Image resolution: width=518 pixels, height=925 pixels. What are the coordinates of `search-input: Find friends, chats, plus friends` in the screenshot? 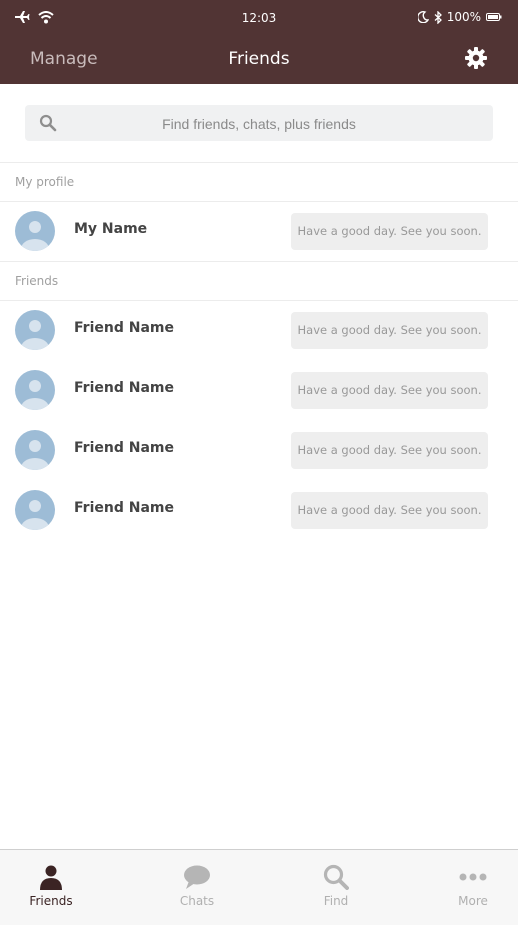 It's located at (259, 123).